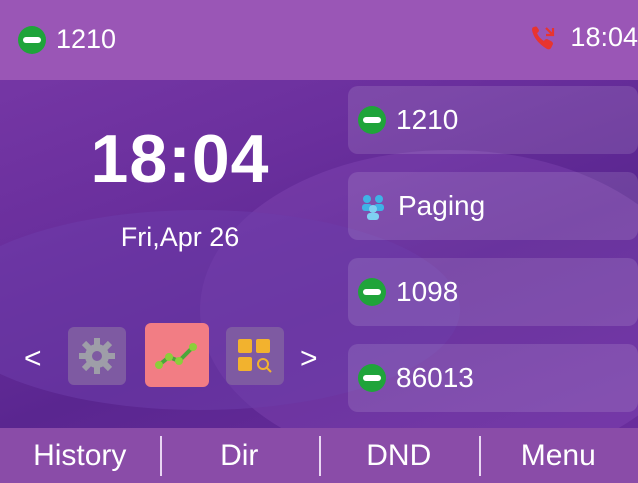 The height and width of the screenshot is (483, 638). I want to click on paging-icon, so click(373, 207).